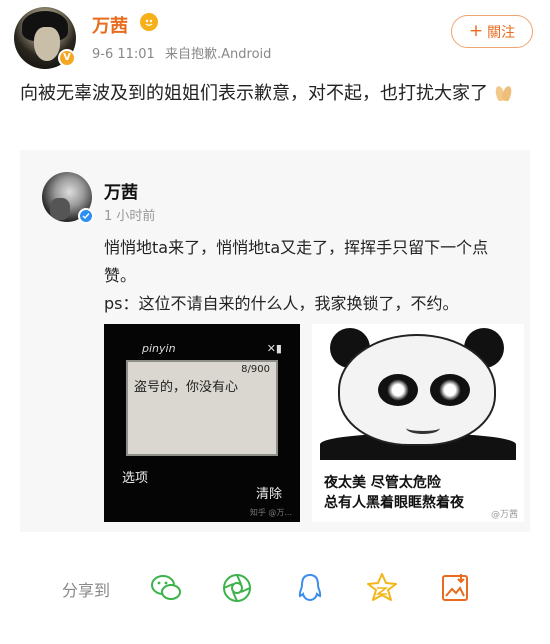 This screenshot has height=644, width=550. Describe the element at coordinates (177, 54) in the screenshot. I see `source-prefix: 来自` at that location.